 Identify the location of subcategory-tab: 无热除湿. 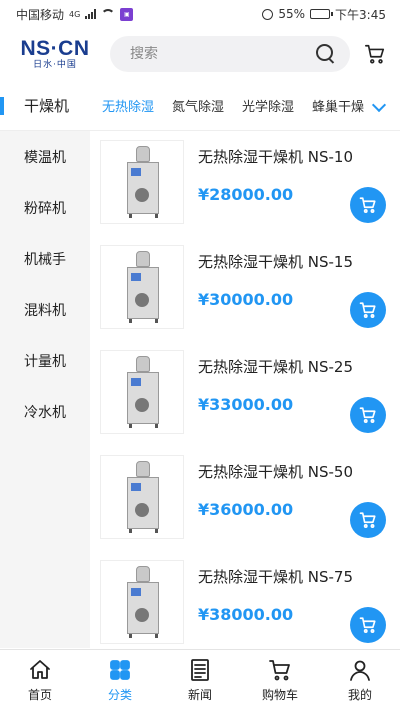
(128, 105).